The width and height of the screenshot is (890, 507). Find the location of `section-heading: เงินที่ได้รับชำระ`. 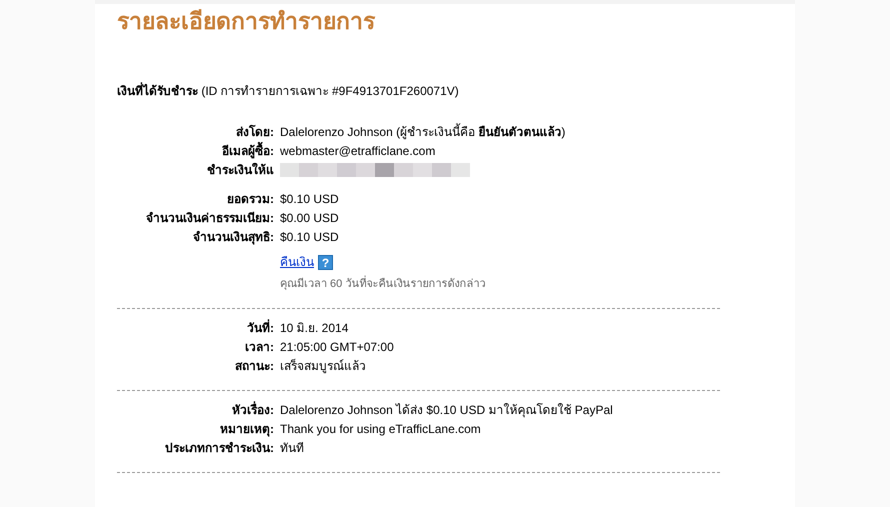

section-heading: เงินที่ได้รับชำระ is located at coordinates (157, 91).